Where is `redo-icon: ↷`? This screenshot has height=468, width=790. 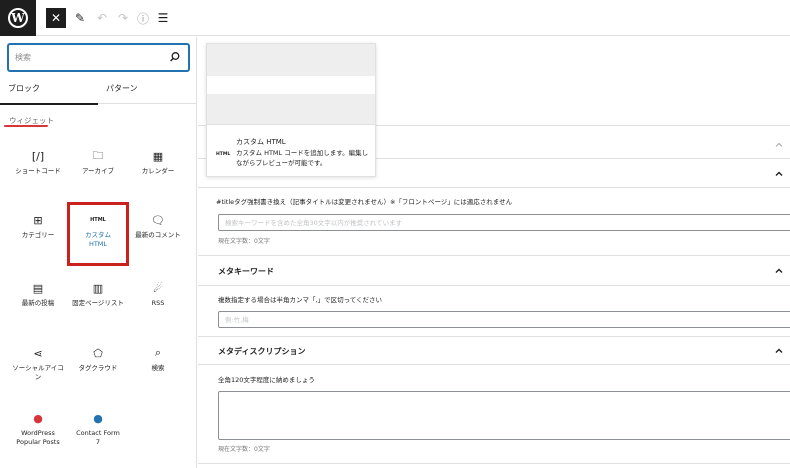
redo-icon: ↷ is located at coordinates (123, 18).